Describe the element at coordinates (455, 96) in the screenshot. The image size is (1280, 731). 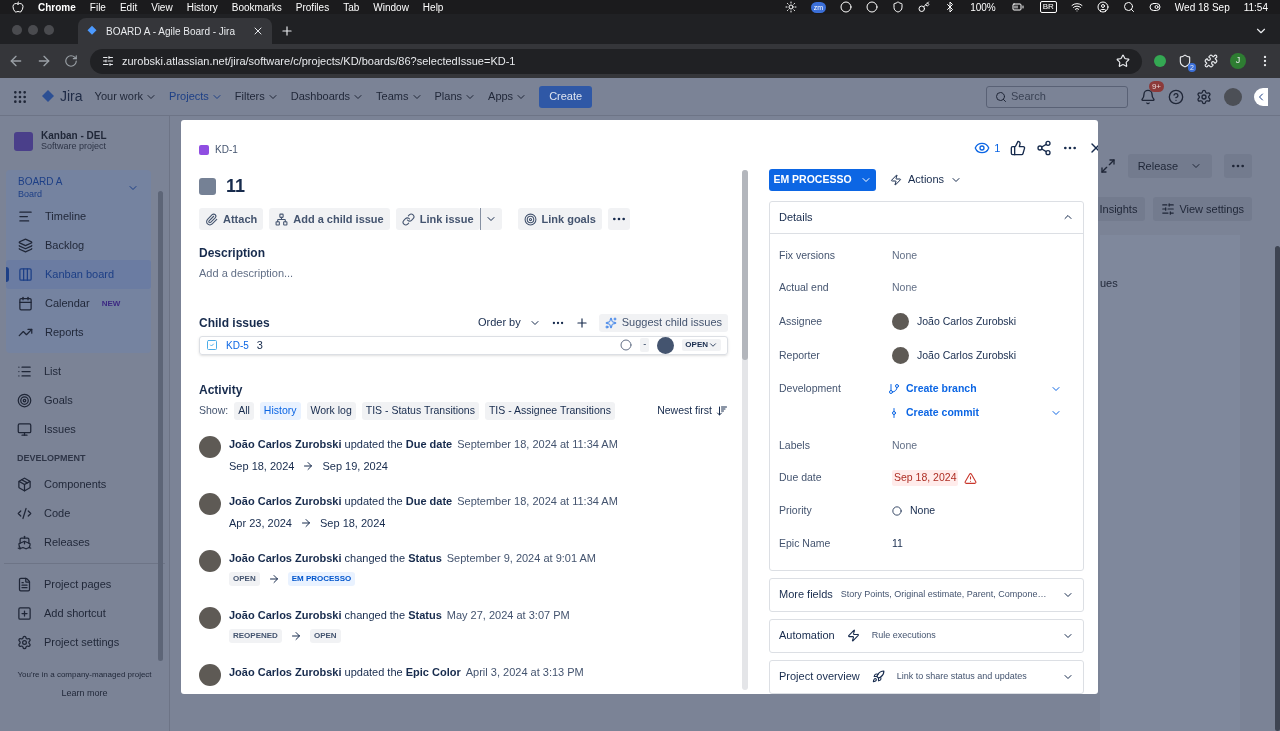
I see `nav-item: Plans` at that location.